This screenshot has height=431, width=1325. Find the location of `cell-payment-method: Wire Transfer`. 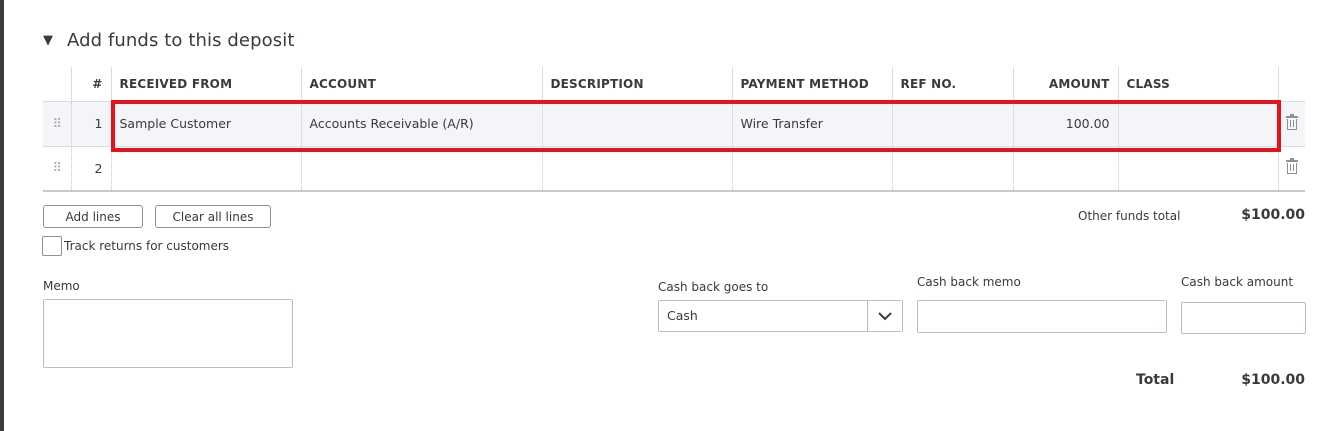

cell-payment-method: Wire Transfer is located at coordinates (811, 123).